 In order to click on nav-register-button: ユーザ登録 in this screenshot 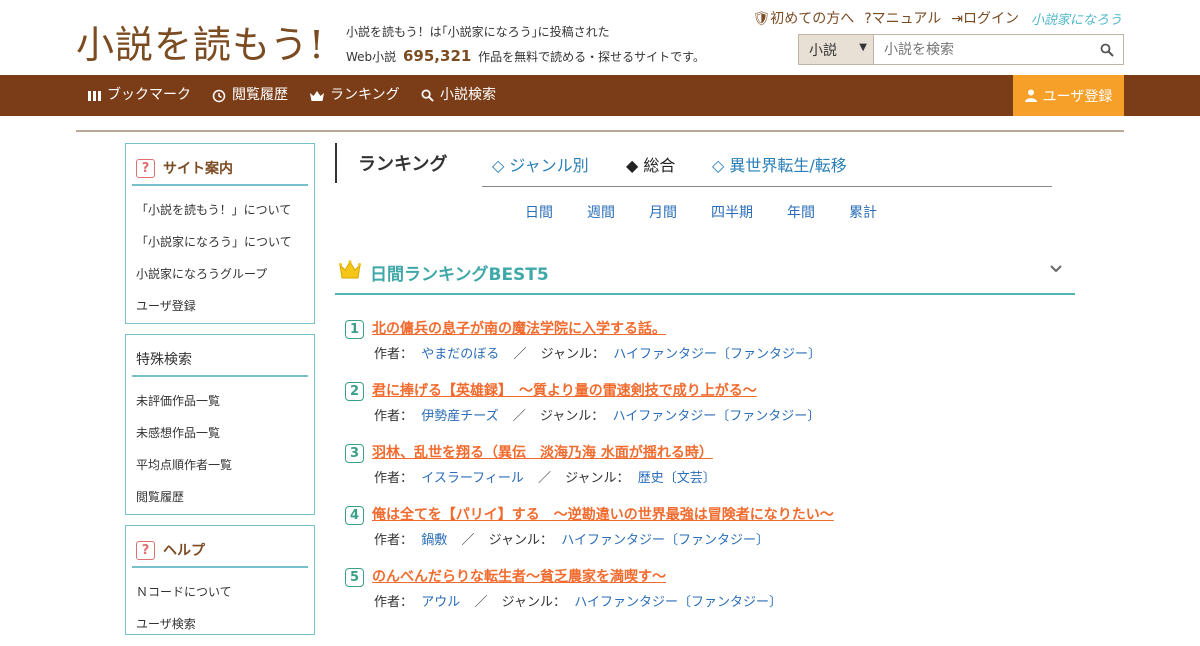, I will do `click(1068, 95)`.